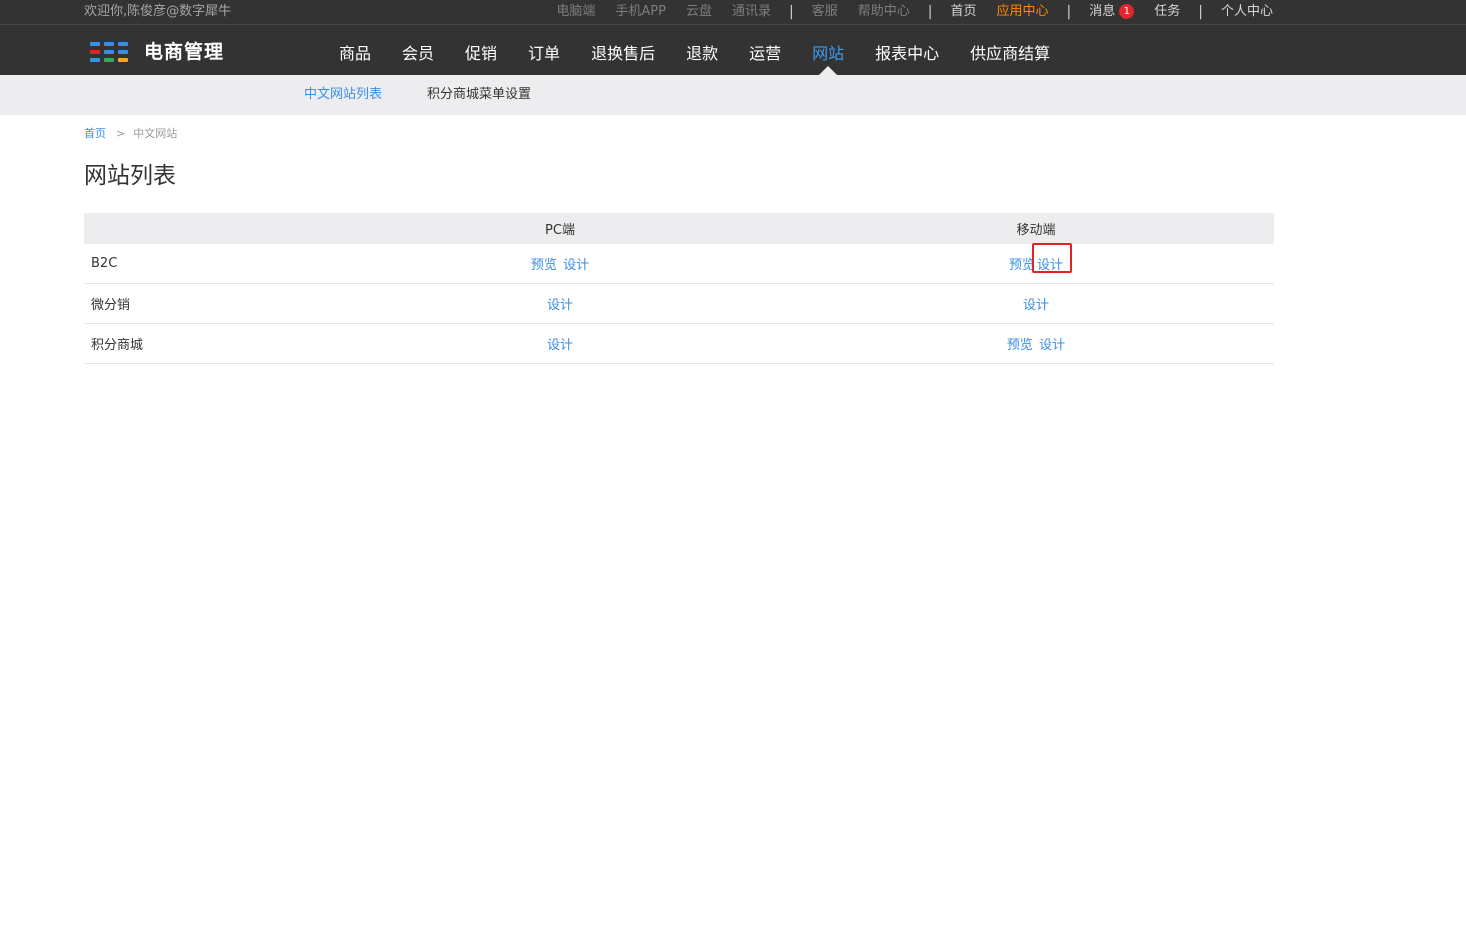  Describe the element at coordinates (203, 264) in the screenshot. I see `site-name: B2C` at that location.